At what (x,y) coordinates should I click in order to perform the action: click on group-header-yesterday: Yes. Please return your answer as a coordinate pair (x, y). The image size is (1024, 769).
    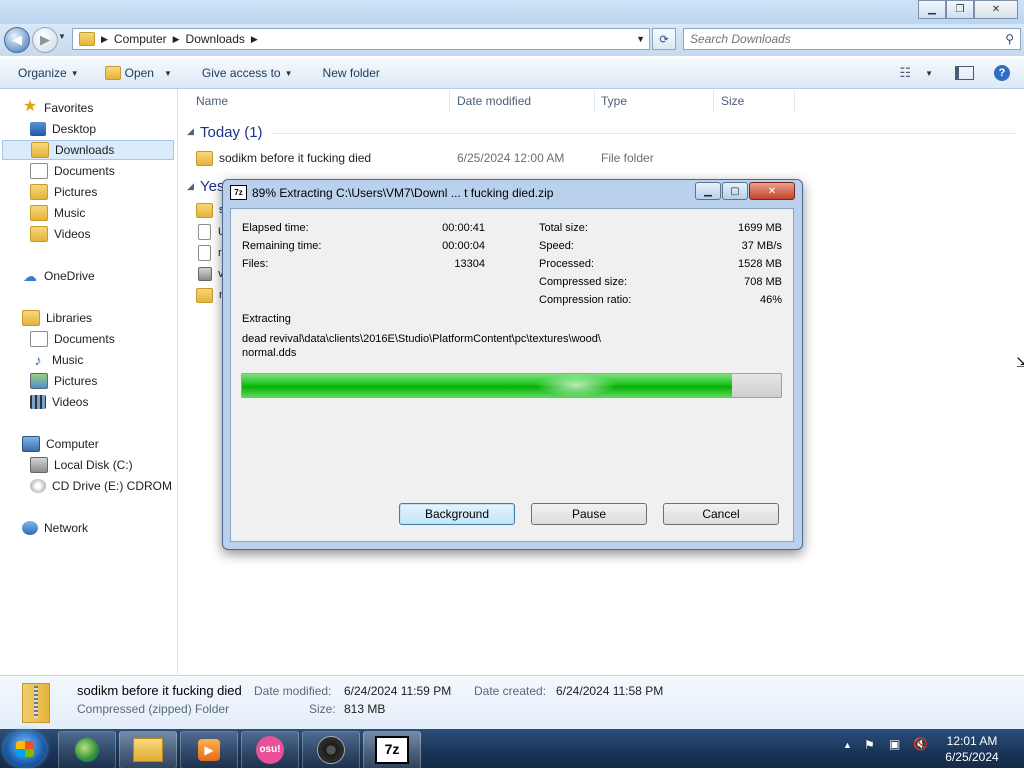
    Looking at the image, I should click on (212, 186).